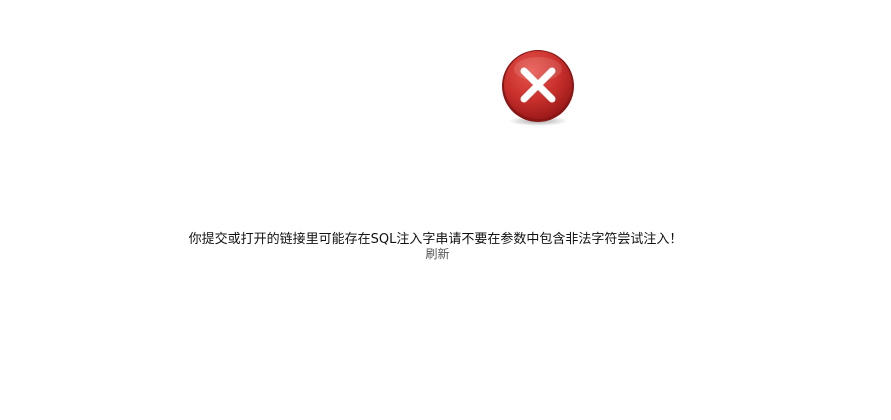 This screenshot has height=420, width=891. Describe the element at coordinates (437, 254) in the screenshot. I see `refresh-link: 刷新` at that location.